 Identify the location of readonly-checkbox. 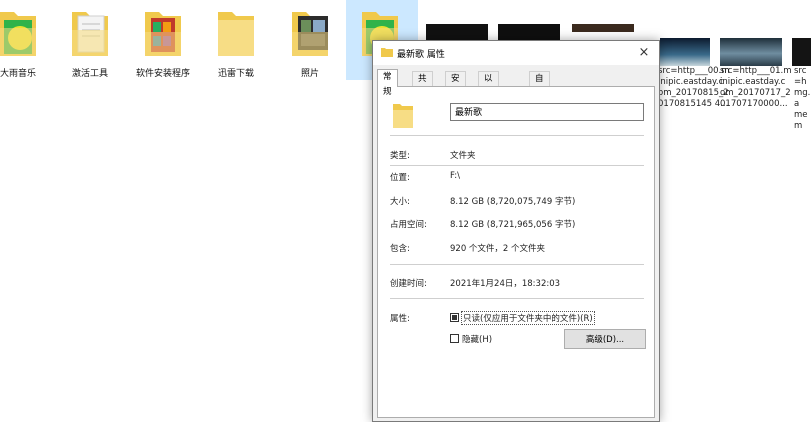
(454, 317).